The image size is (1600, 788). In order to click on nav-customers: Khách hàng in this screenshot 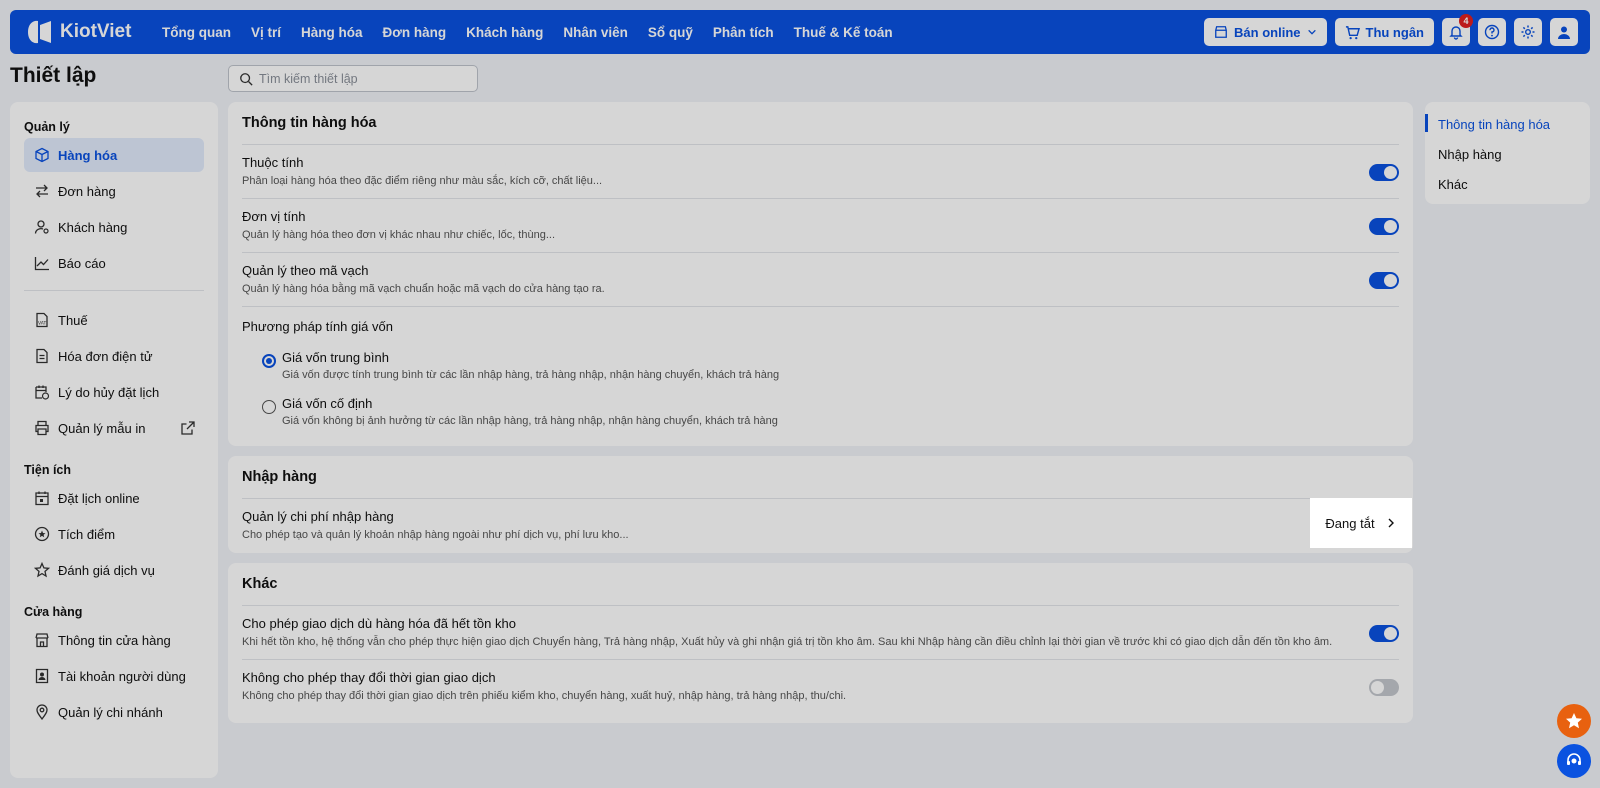, I will do `click(504, 32)`.